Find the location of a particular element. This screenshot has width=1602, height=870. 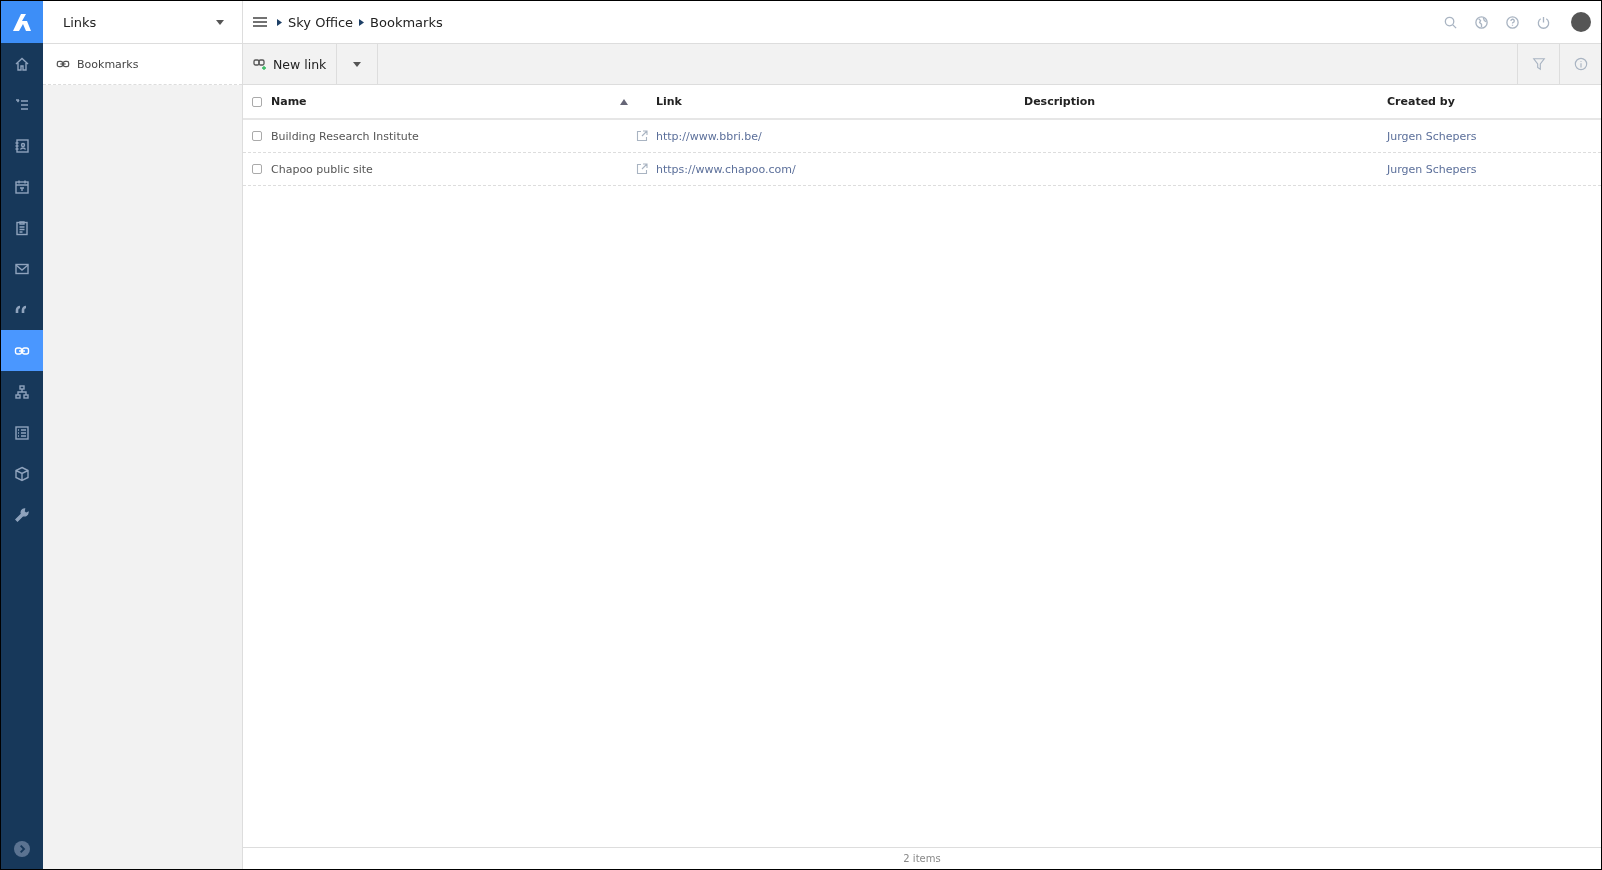

column-header: Description is located at coordinates (1060, 101).